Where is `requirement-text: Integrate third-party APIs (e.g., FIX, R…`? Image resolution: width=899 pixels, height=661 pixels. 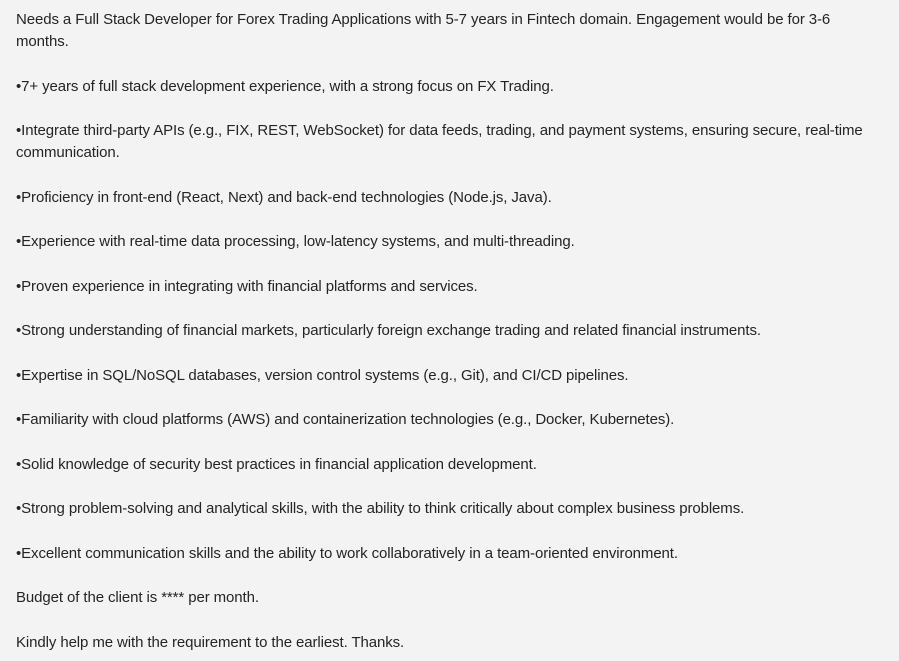 requirement-text: Integrate third-party APIs (e.g., FIX, R… is located at coordinates (439, 141).